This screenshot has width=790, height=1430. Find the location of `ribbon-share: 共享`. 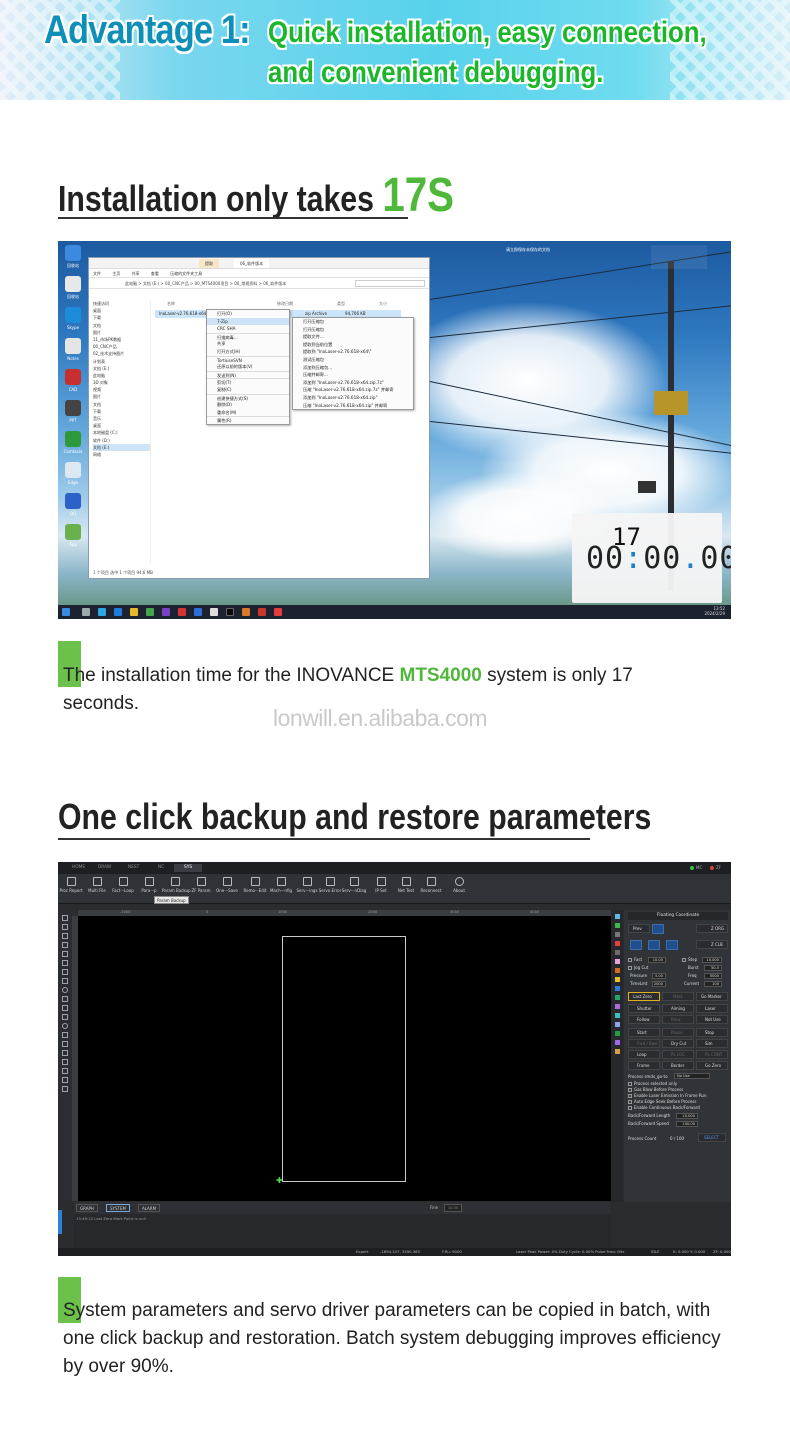

ribbon-share: 共享 is located at coordinates (136, 273).